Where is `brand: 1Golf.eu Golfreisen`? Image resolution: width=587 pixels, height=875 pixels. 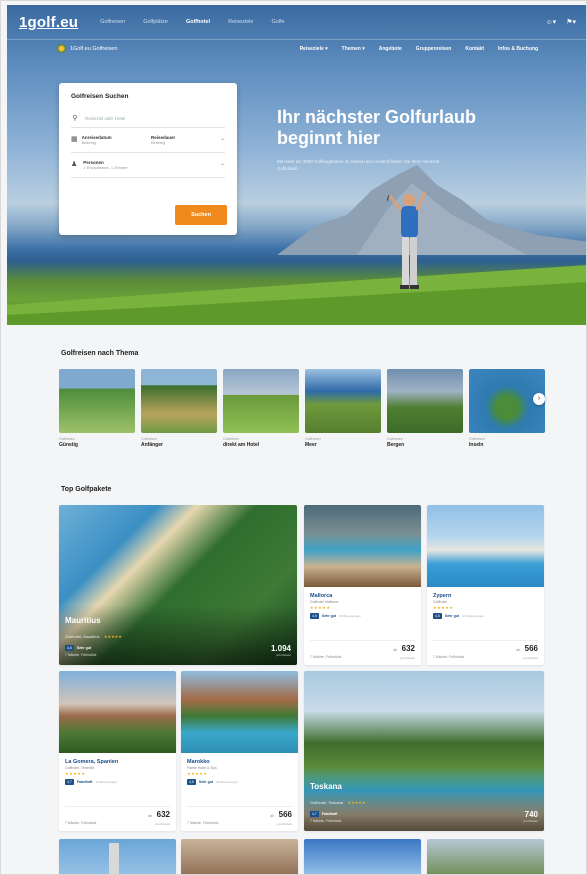
brand: 1Golf.eu Golfreisen is located at coordinates (87, 48).